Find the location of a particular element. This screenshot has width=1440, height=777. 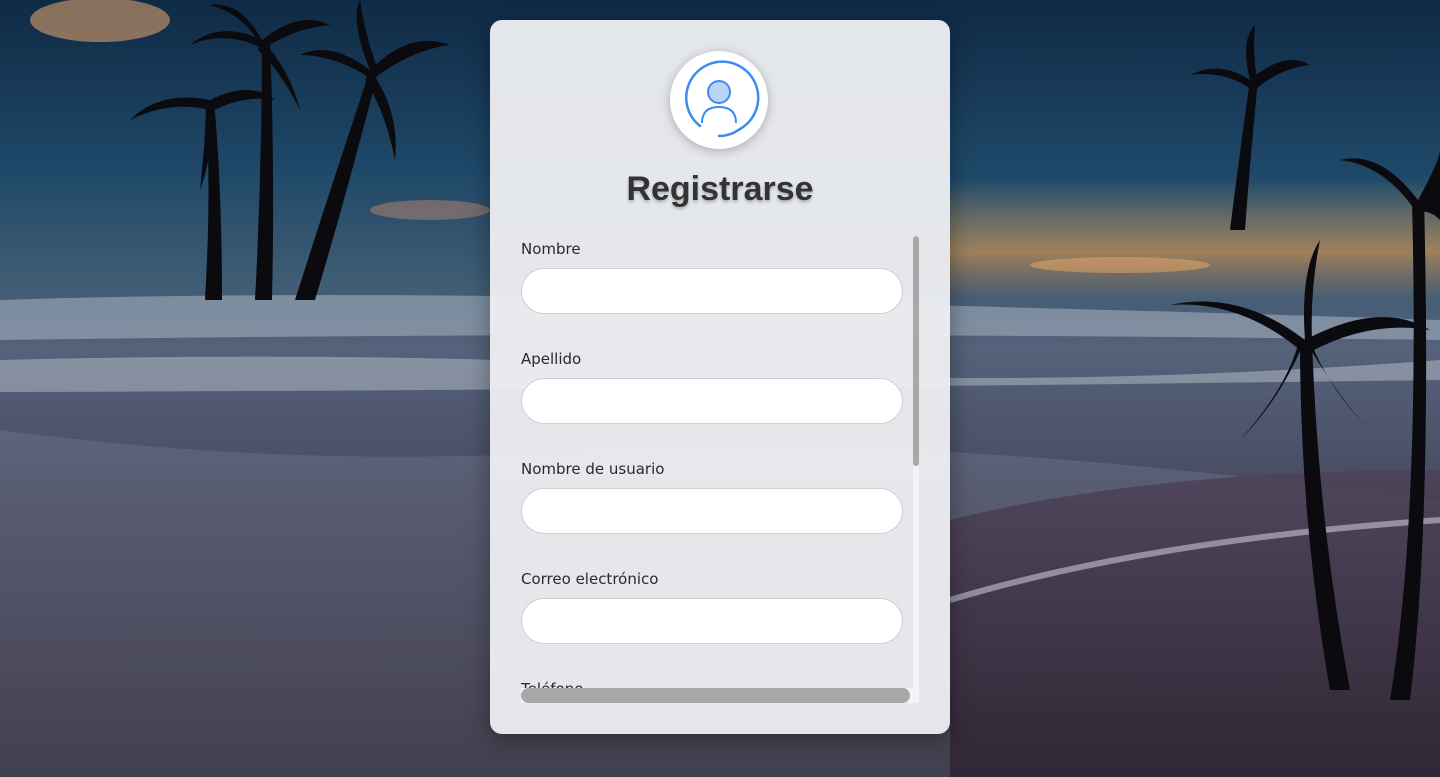

field-username: Nombre de usuario is located at coordinates (712, 496).